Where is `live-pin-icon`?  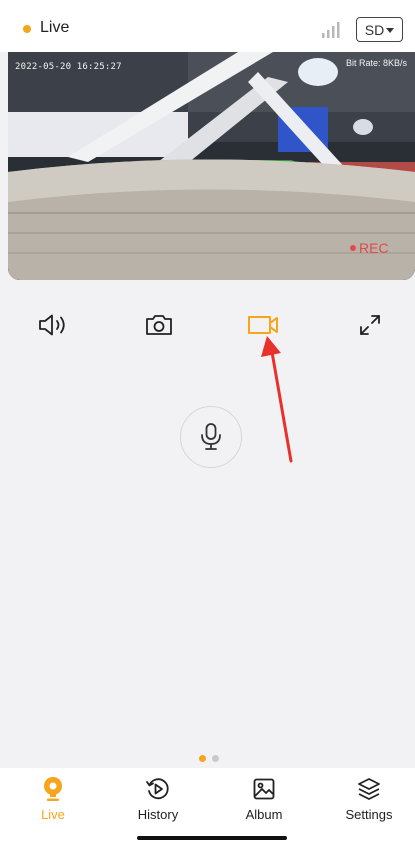
live-pin-icon is located at coordinates (53, 789).